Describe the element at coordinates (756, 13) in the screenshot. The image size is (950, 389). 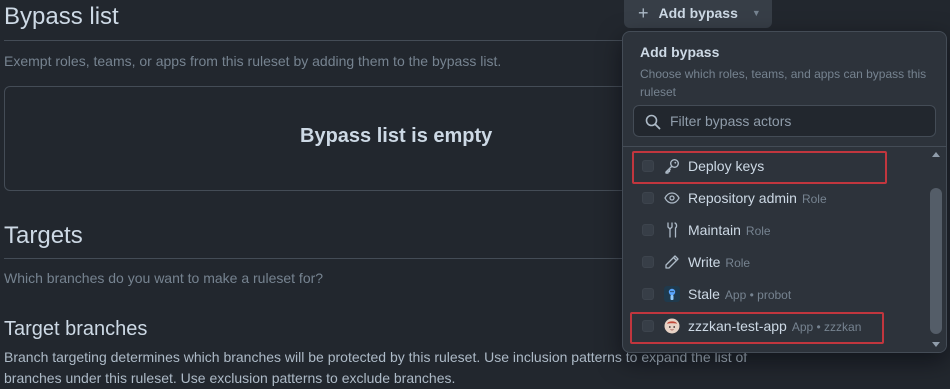
I see `caret-down-icon: ▼` at that location.